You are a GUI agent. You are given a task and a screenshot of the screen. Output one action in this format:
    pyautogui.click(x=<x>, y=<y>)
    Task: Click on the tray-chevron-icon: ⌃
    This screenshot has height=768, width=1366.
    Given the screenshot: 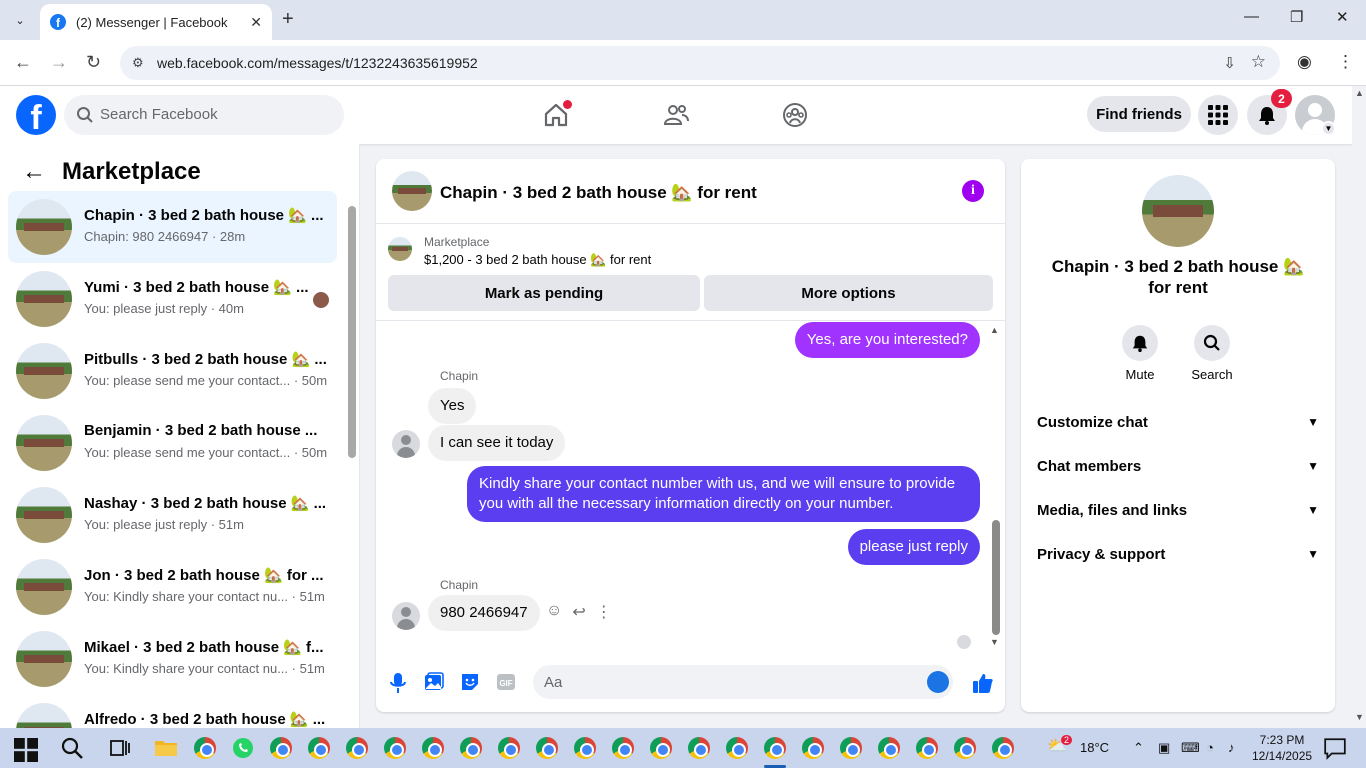 What is the action you would take?
    pyautogui.click(x=1138, y=748)
    